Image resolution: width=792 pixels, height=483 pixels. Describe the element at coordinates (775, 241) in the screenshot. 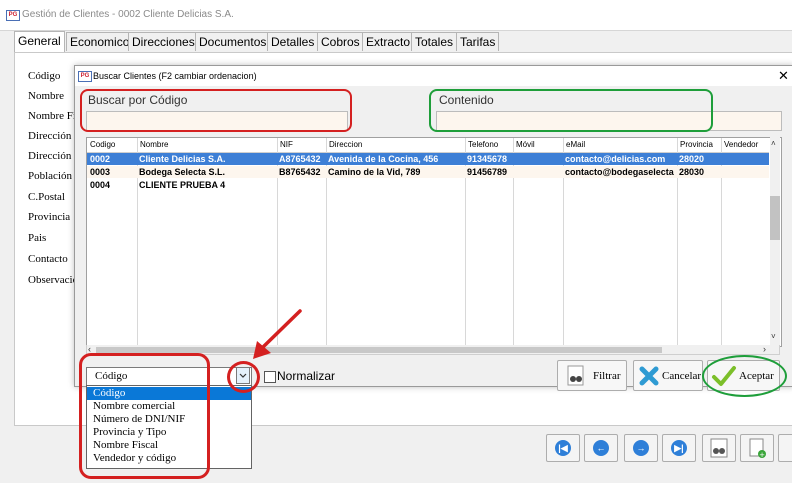

I see `grid-vertical-scrollbar` at that location.